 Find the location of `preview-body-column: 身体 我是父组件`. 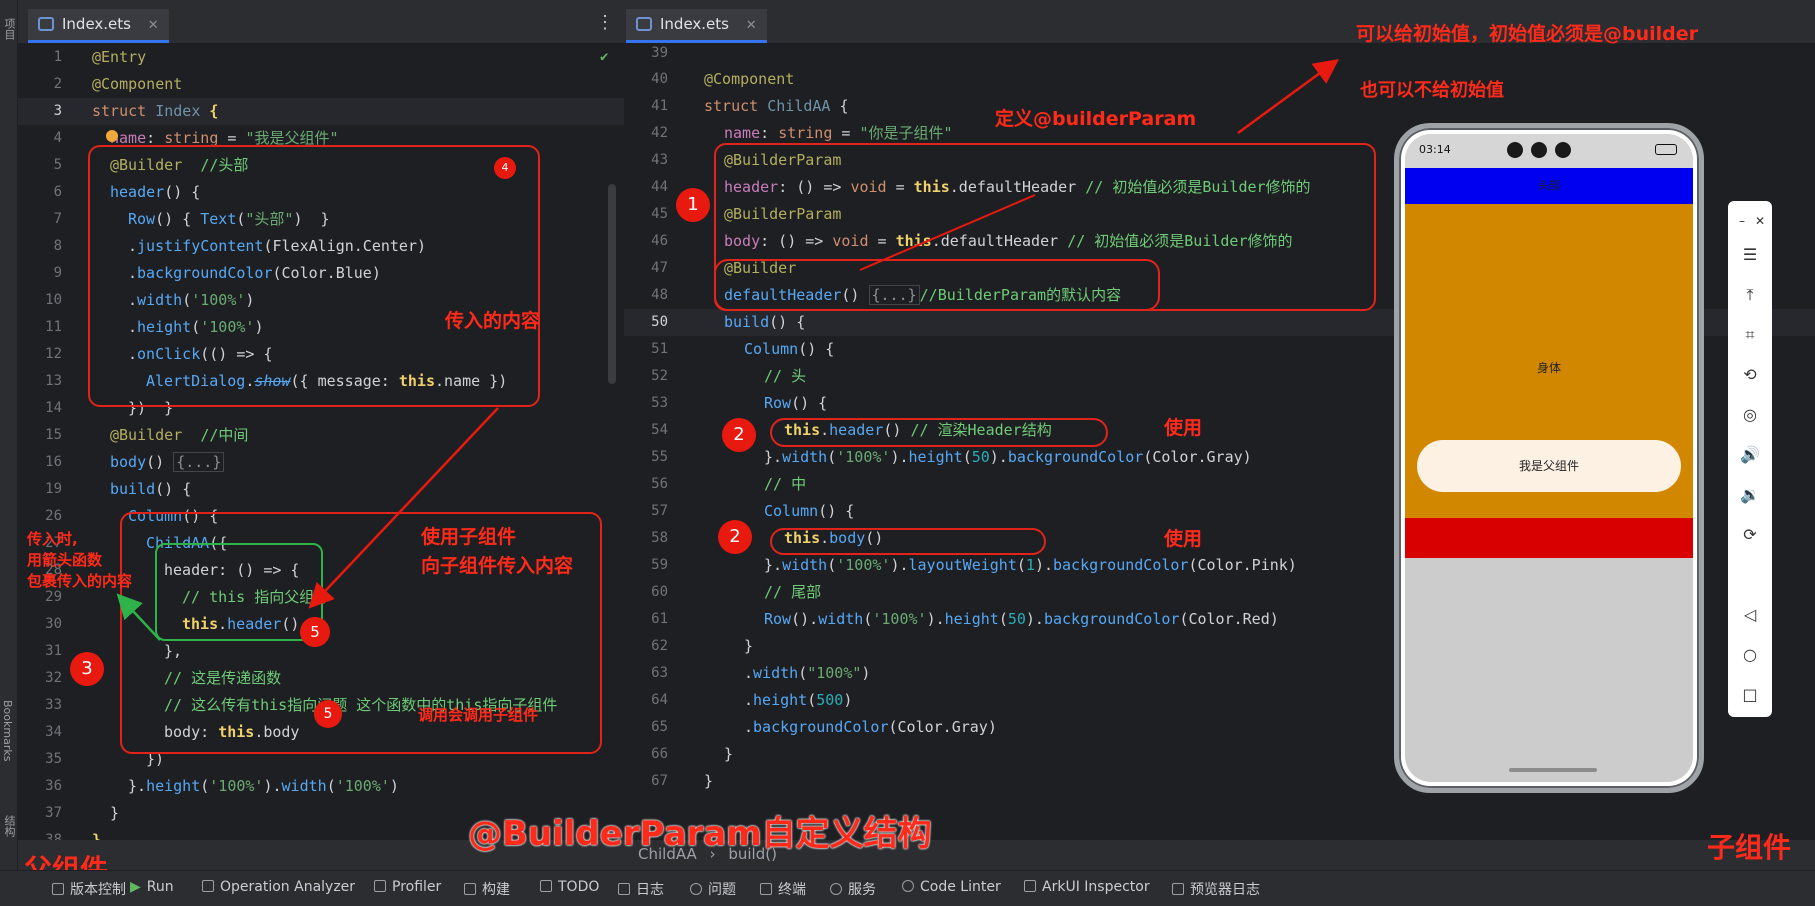

preview-body-column: 身体 我是父组件 is located at coordinates (1549, 361).